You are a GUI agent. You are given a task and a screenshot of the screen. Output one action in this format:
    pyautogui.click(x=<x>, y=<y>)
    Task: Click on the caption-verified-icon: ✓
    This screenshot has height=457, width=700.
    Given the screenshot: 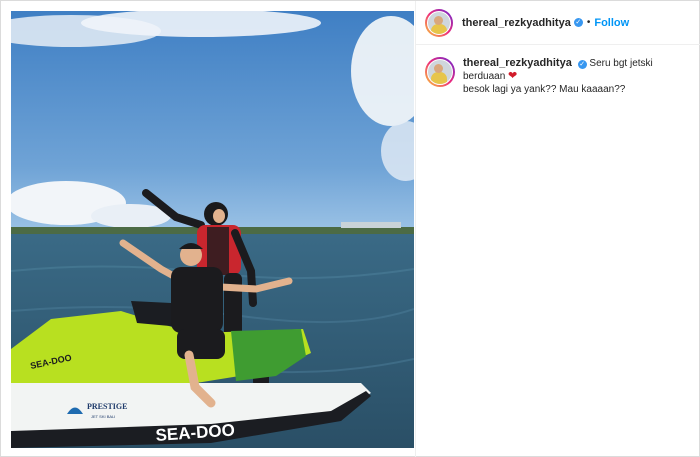 What is the action you would take?
    pyautogui.click(x=582, y=64)
    